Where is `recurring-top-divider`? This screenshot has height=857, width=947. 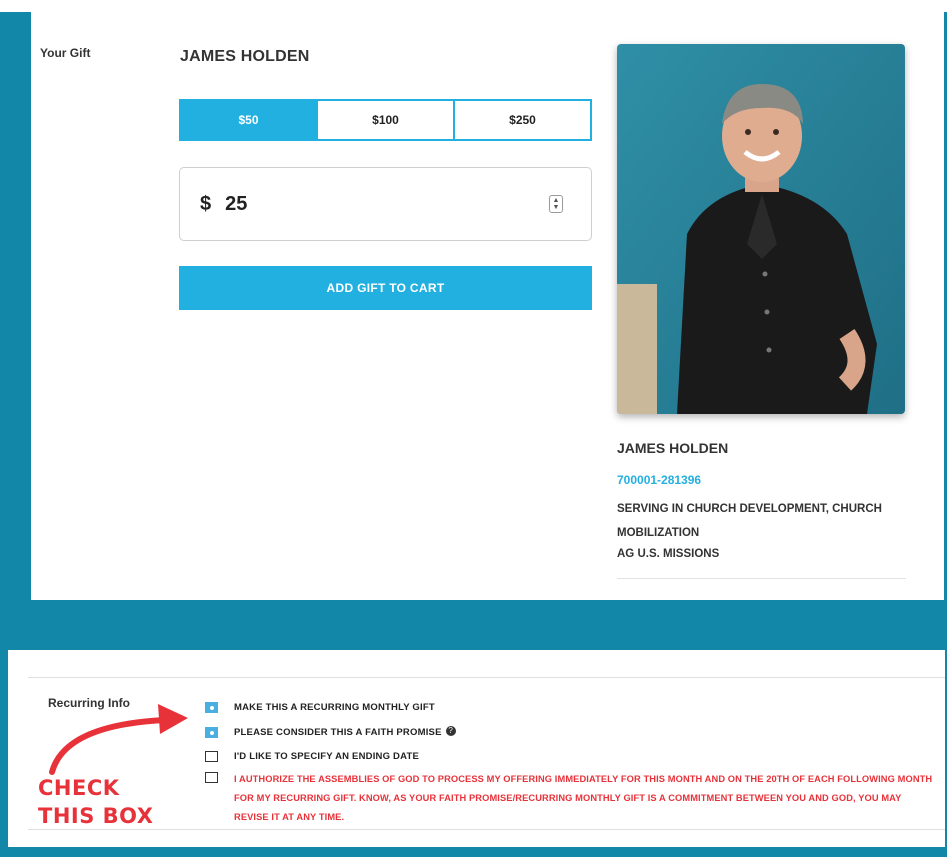
recurring-top-divider is located at coordinates (486, 677).